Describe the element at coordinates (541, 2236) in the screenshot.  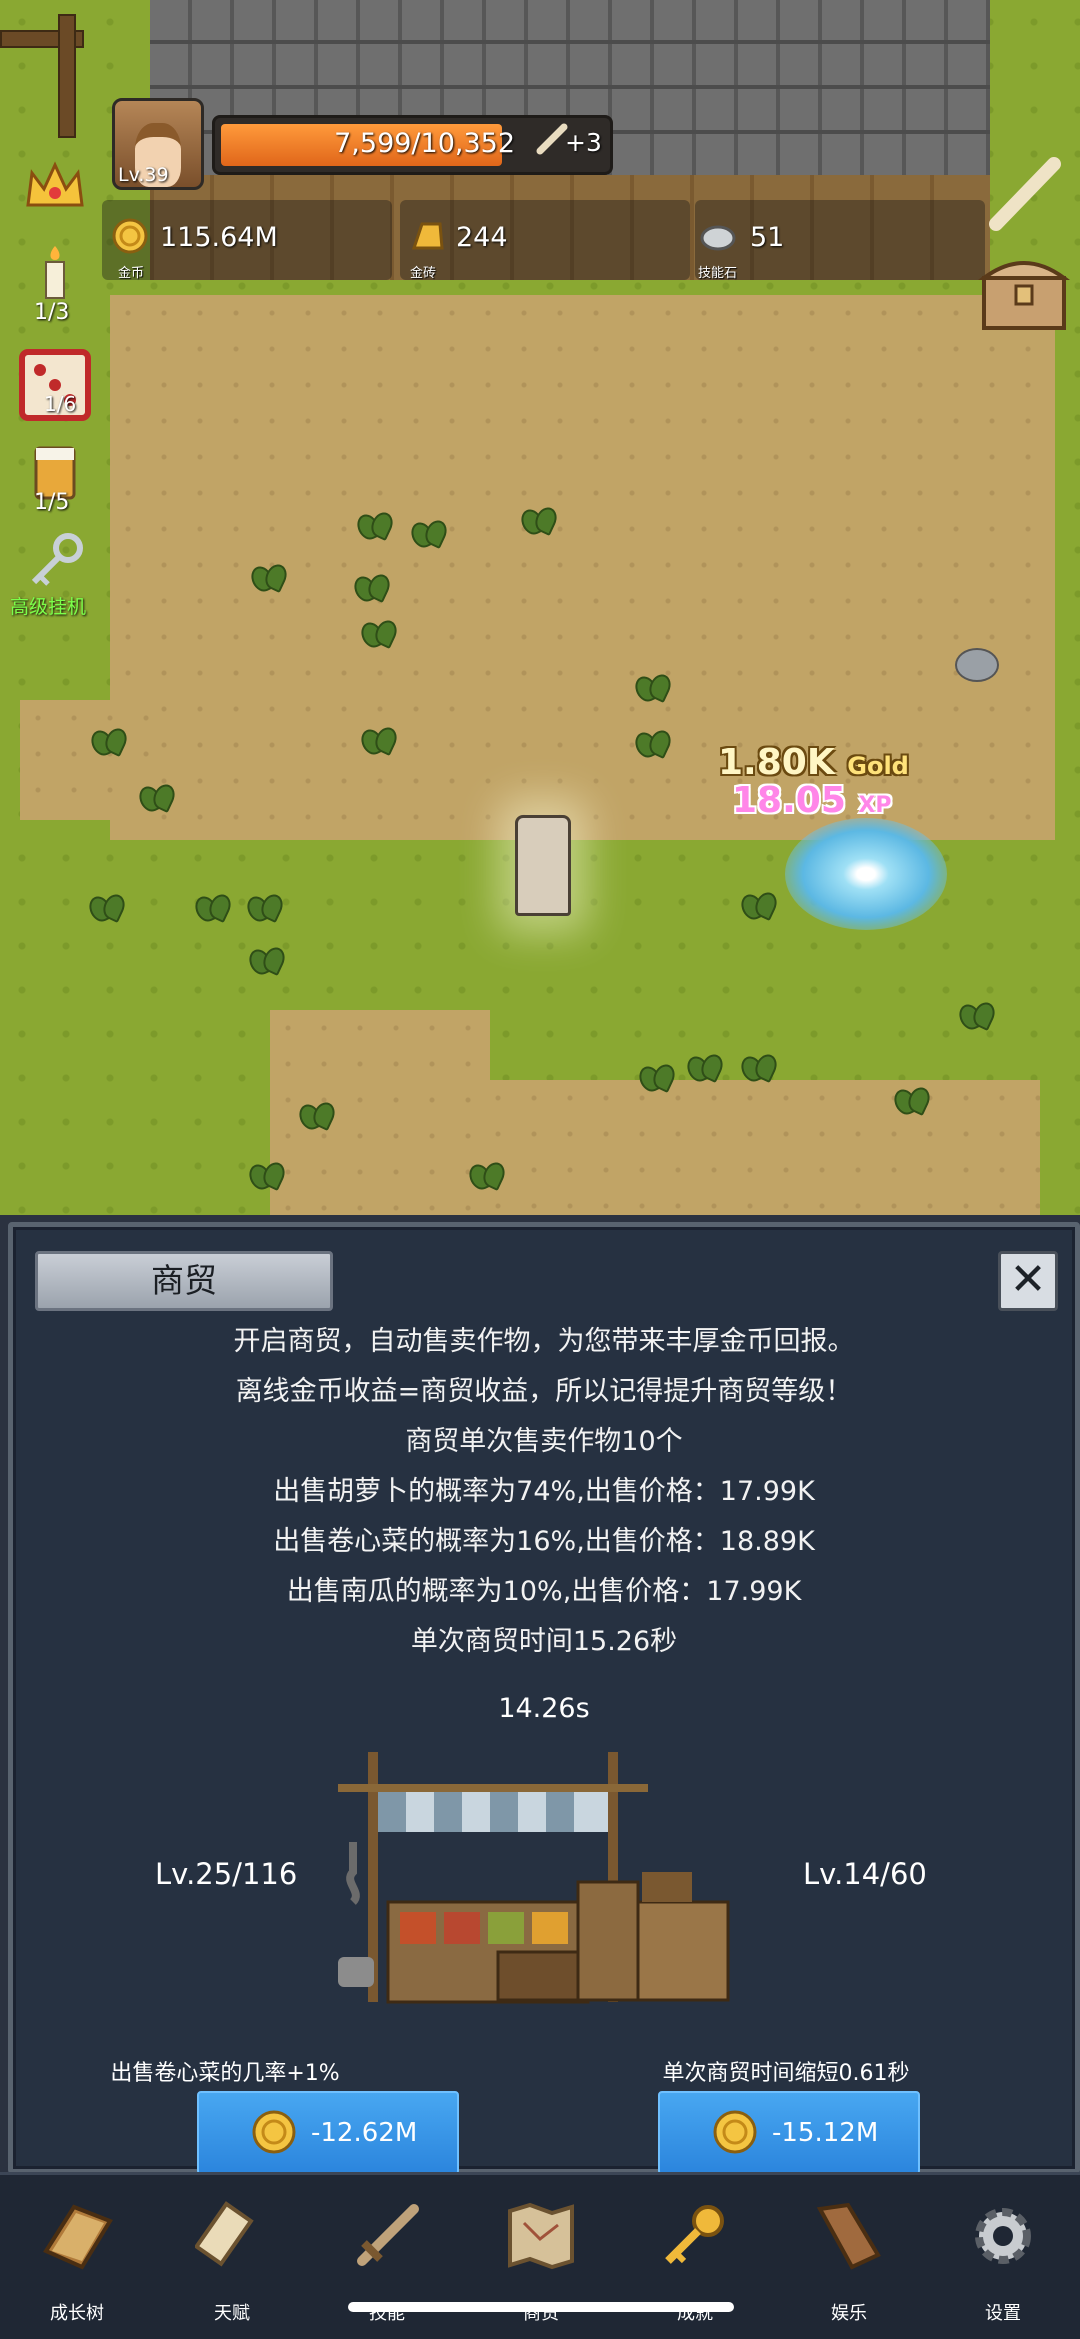
I see `map-icon` at that location.